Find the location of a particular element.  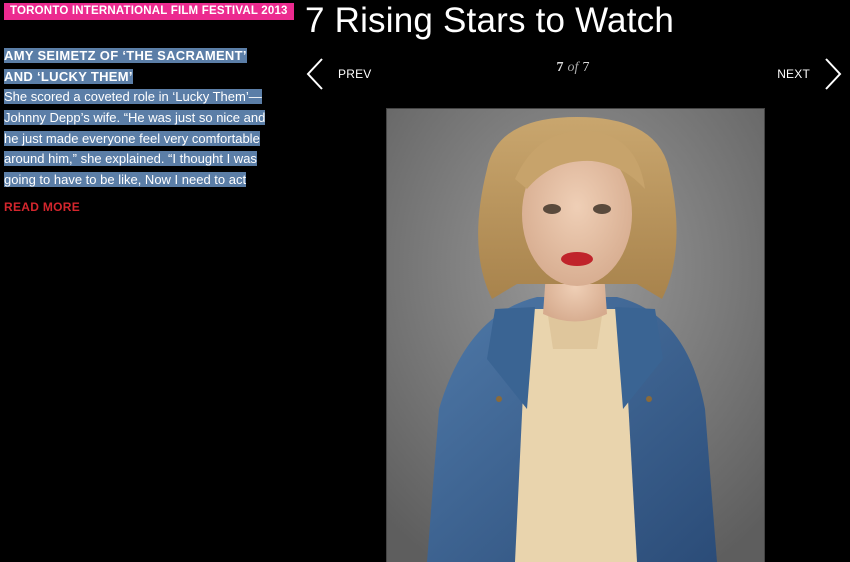

read-more-link: READ MORE is located at coordinates (42, 207).